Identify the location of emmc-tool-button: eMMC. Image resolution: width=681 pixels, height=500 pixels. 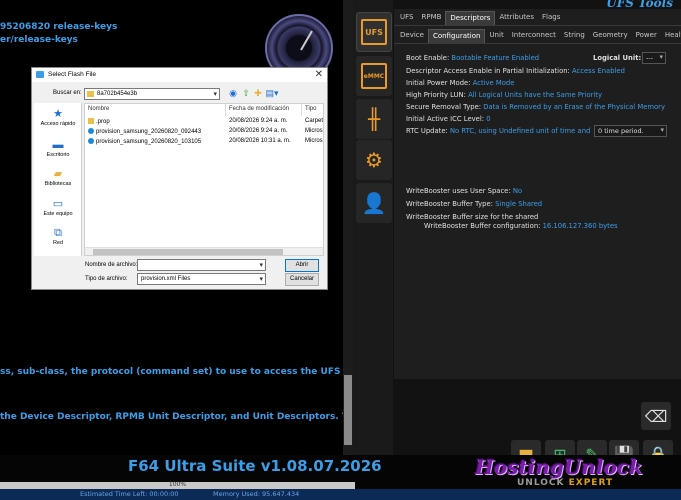
(374, 76).